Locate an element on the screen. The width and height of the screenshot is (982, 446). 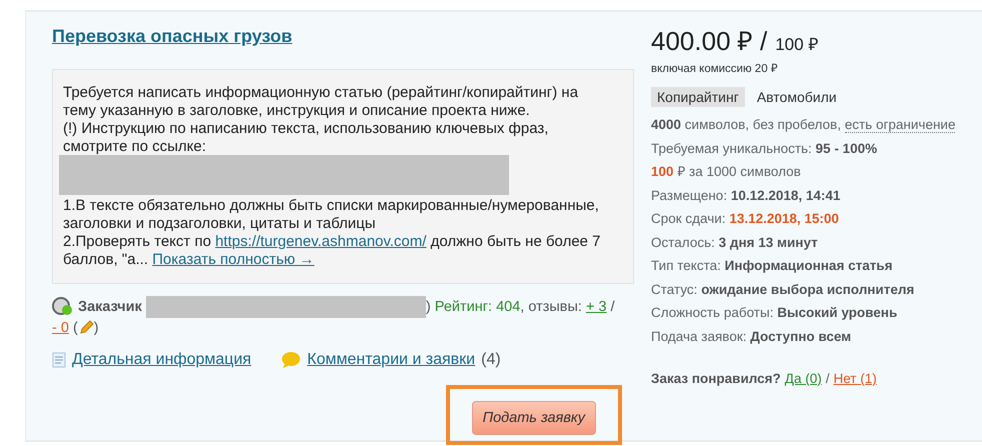
paren-text: ( is located at coordinates (75, 328).